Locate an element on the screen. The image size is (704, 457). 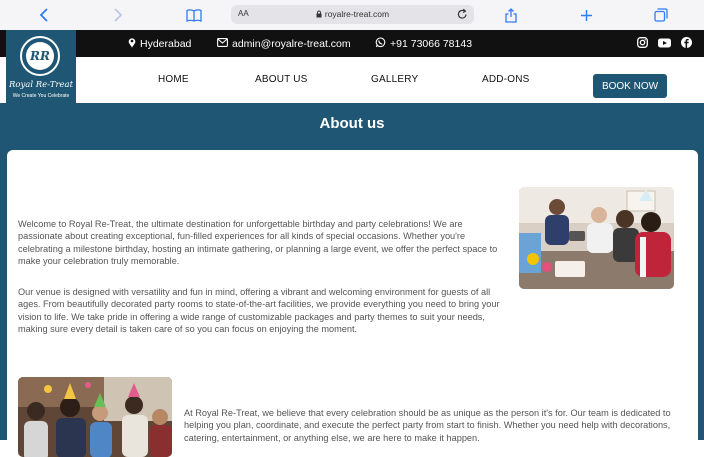
url-label: royalre-treat.com is located at coordinates (357, 14).